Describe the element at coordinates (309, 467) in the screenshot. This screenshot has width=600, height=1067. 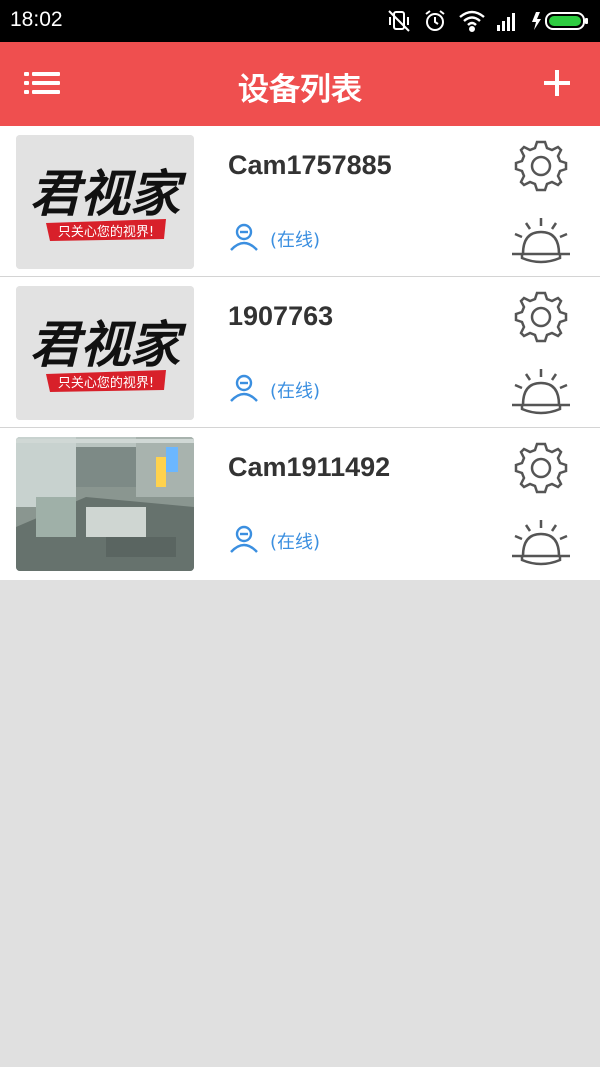
I see `device-name: Cam1911492` at that location.